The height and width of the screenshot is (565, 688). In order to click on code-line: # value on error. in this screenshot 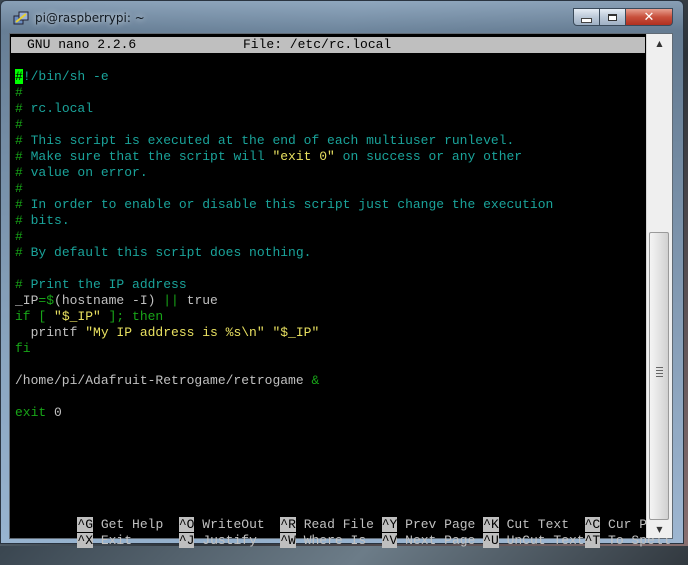, I will do `click(81, 172)`.